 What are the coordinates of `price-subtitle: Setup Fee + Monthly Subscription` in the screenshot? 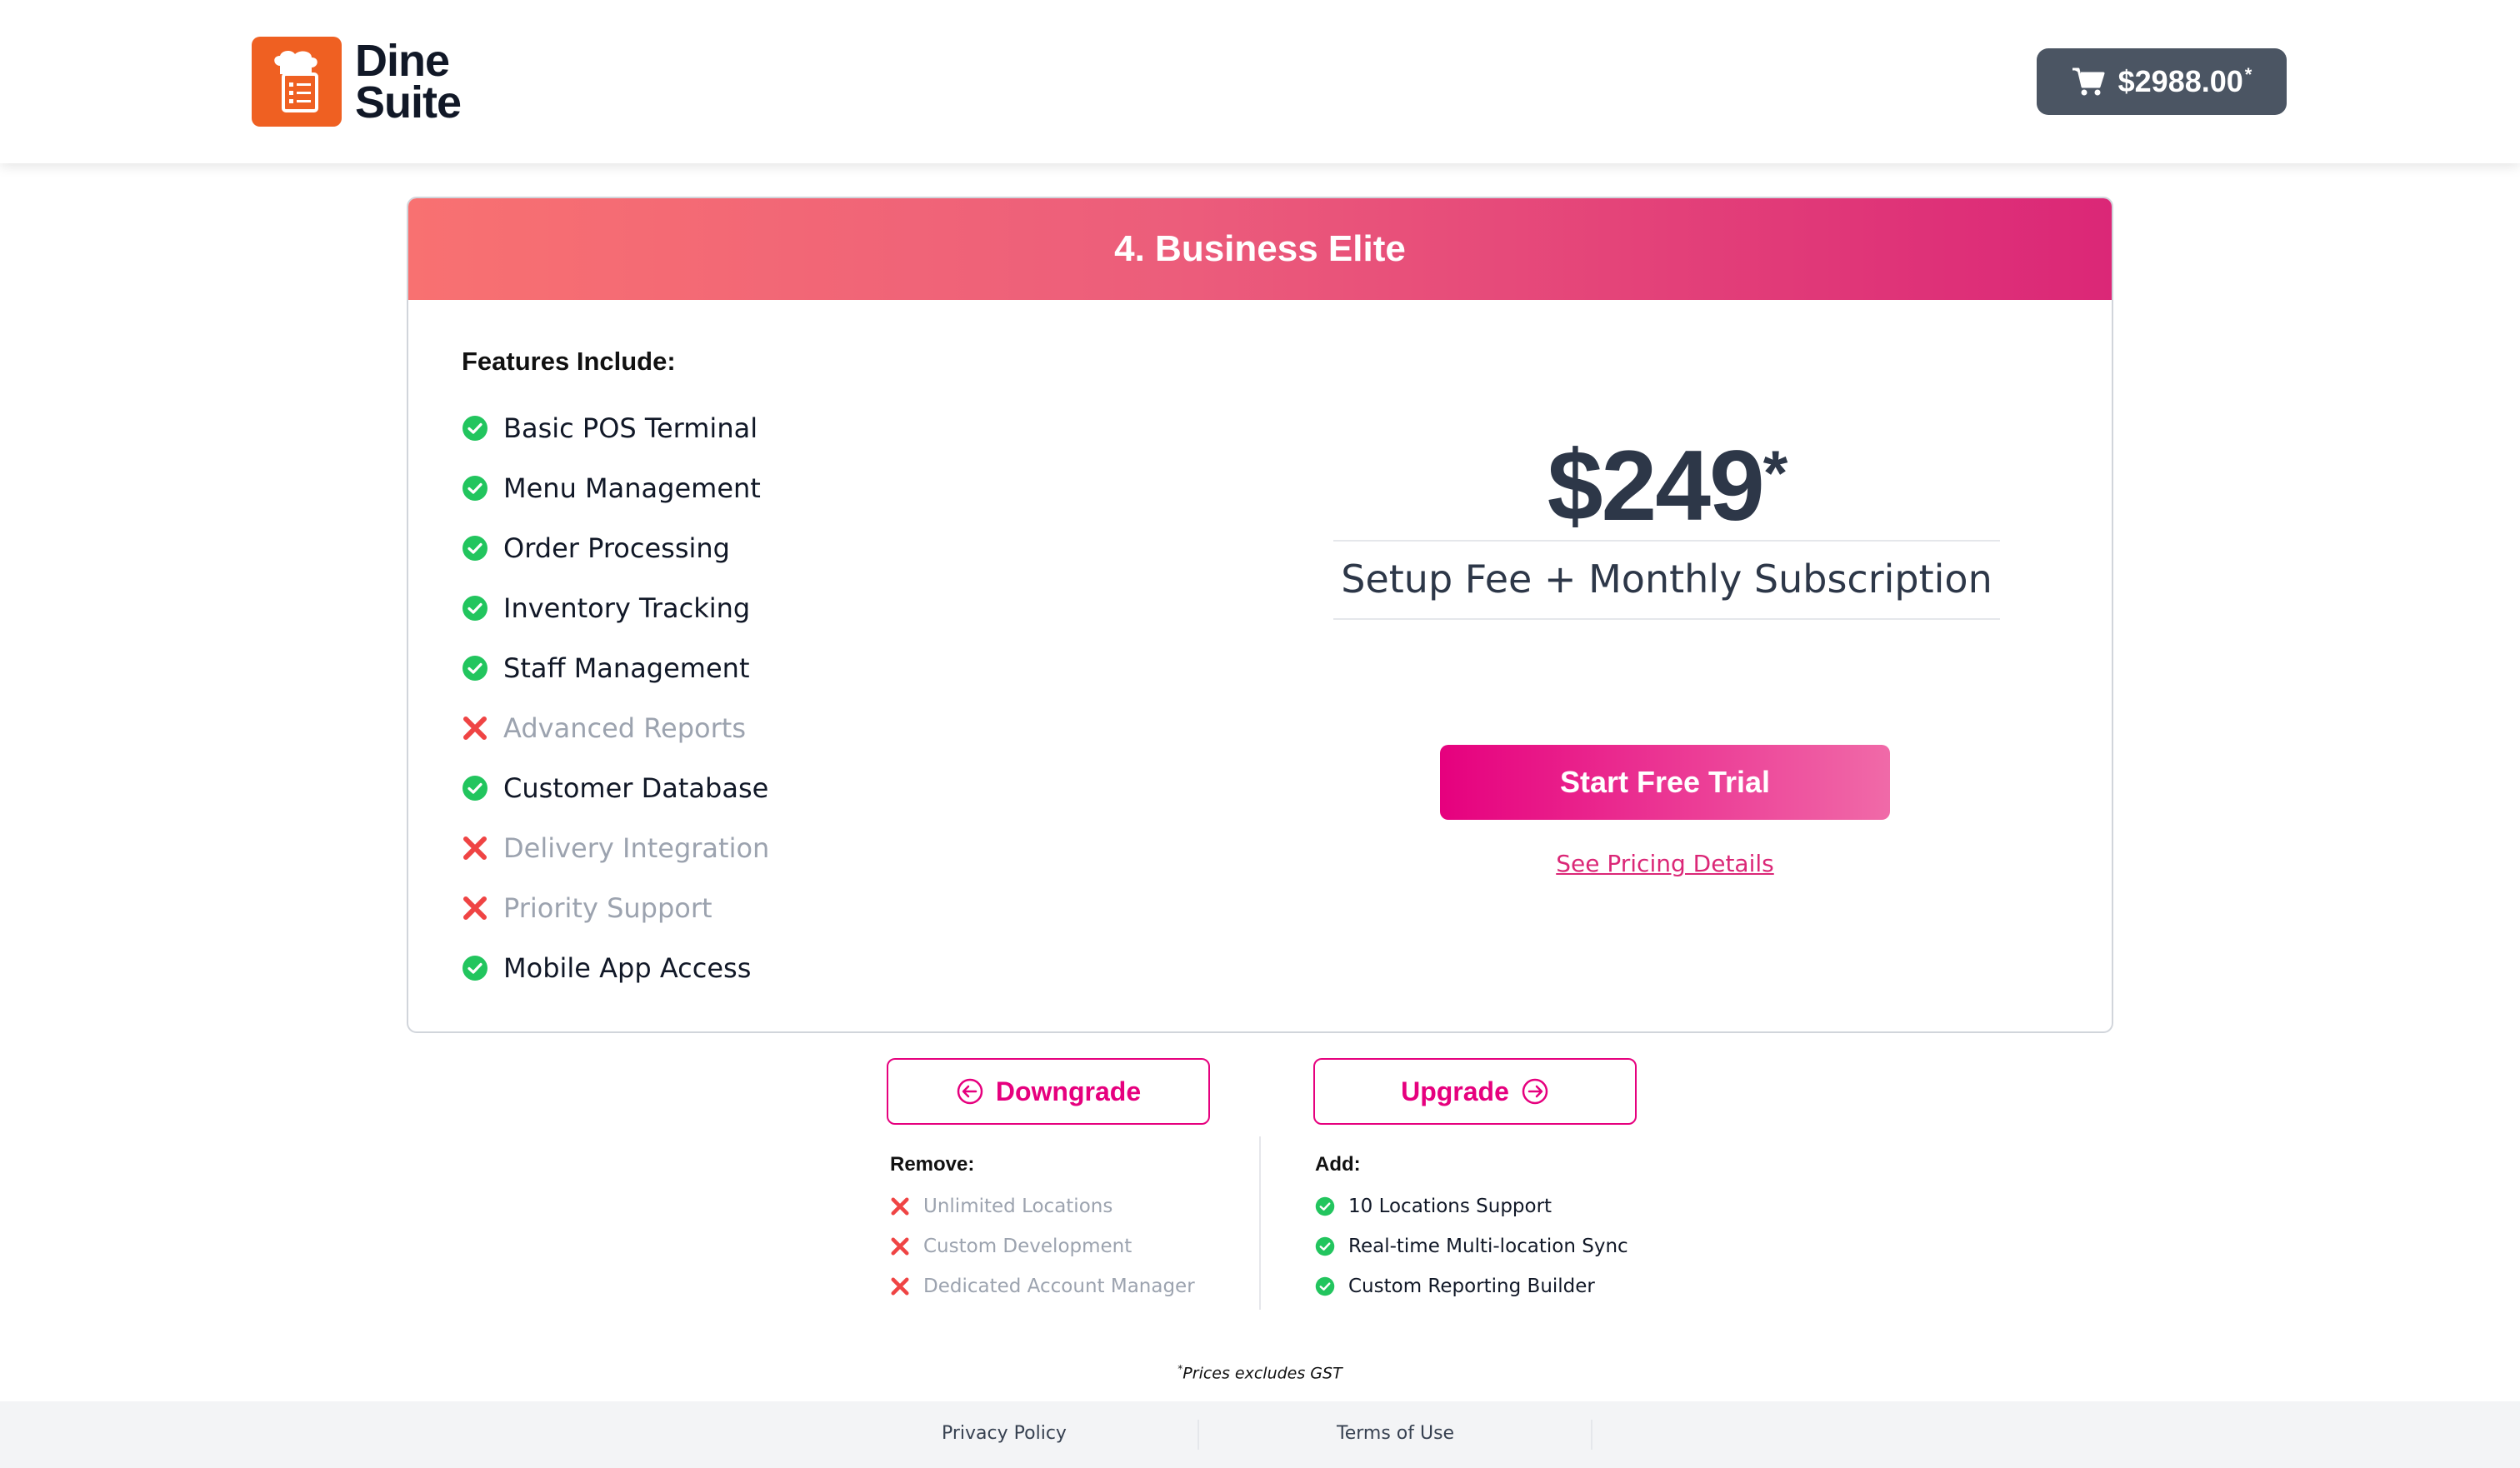 It's located at (1666, 579).